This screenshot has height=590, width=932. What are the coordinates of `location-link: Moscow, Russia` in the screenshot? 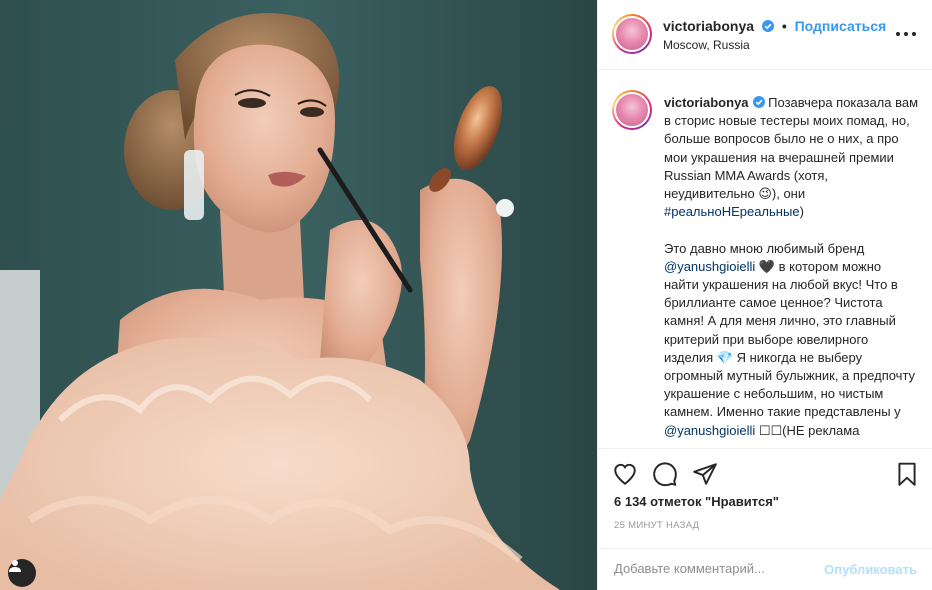 It's located at (706, 45).